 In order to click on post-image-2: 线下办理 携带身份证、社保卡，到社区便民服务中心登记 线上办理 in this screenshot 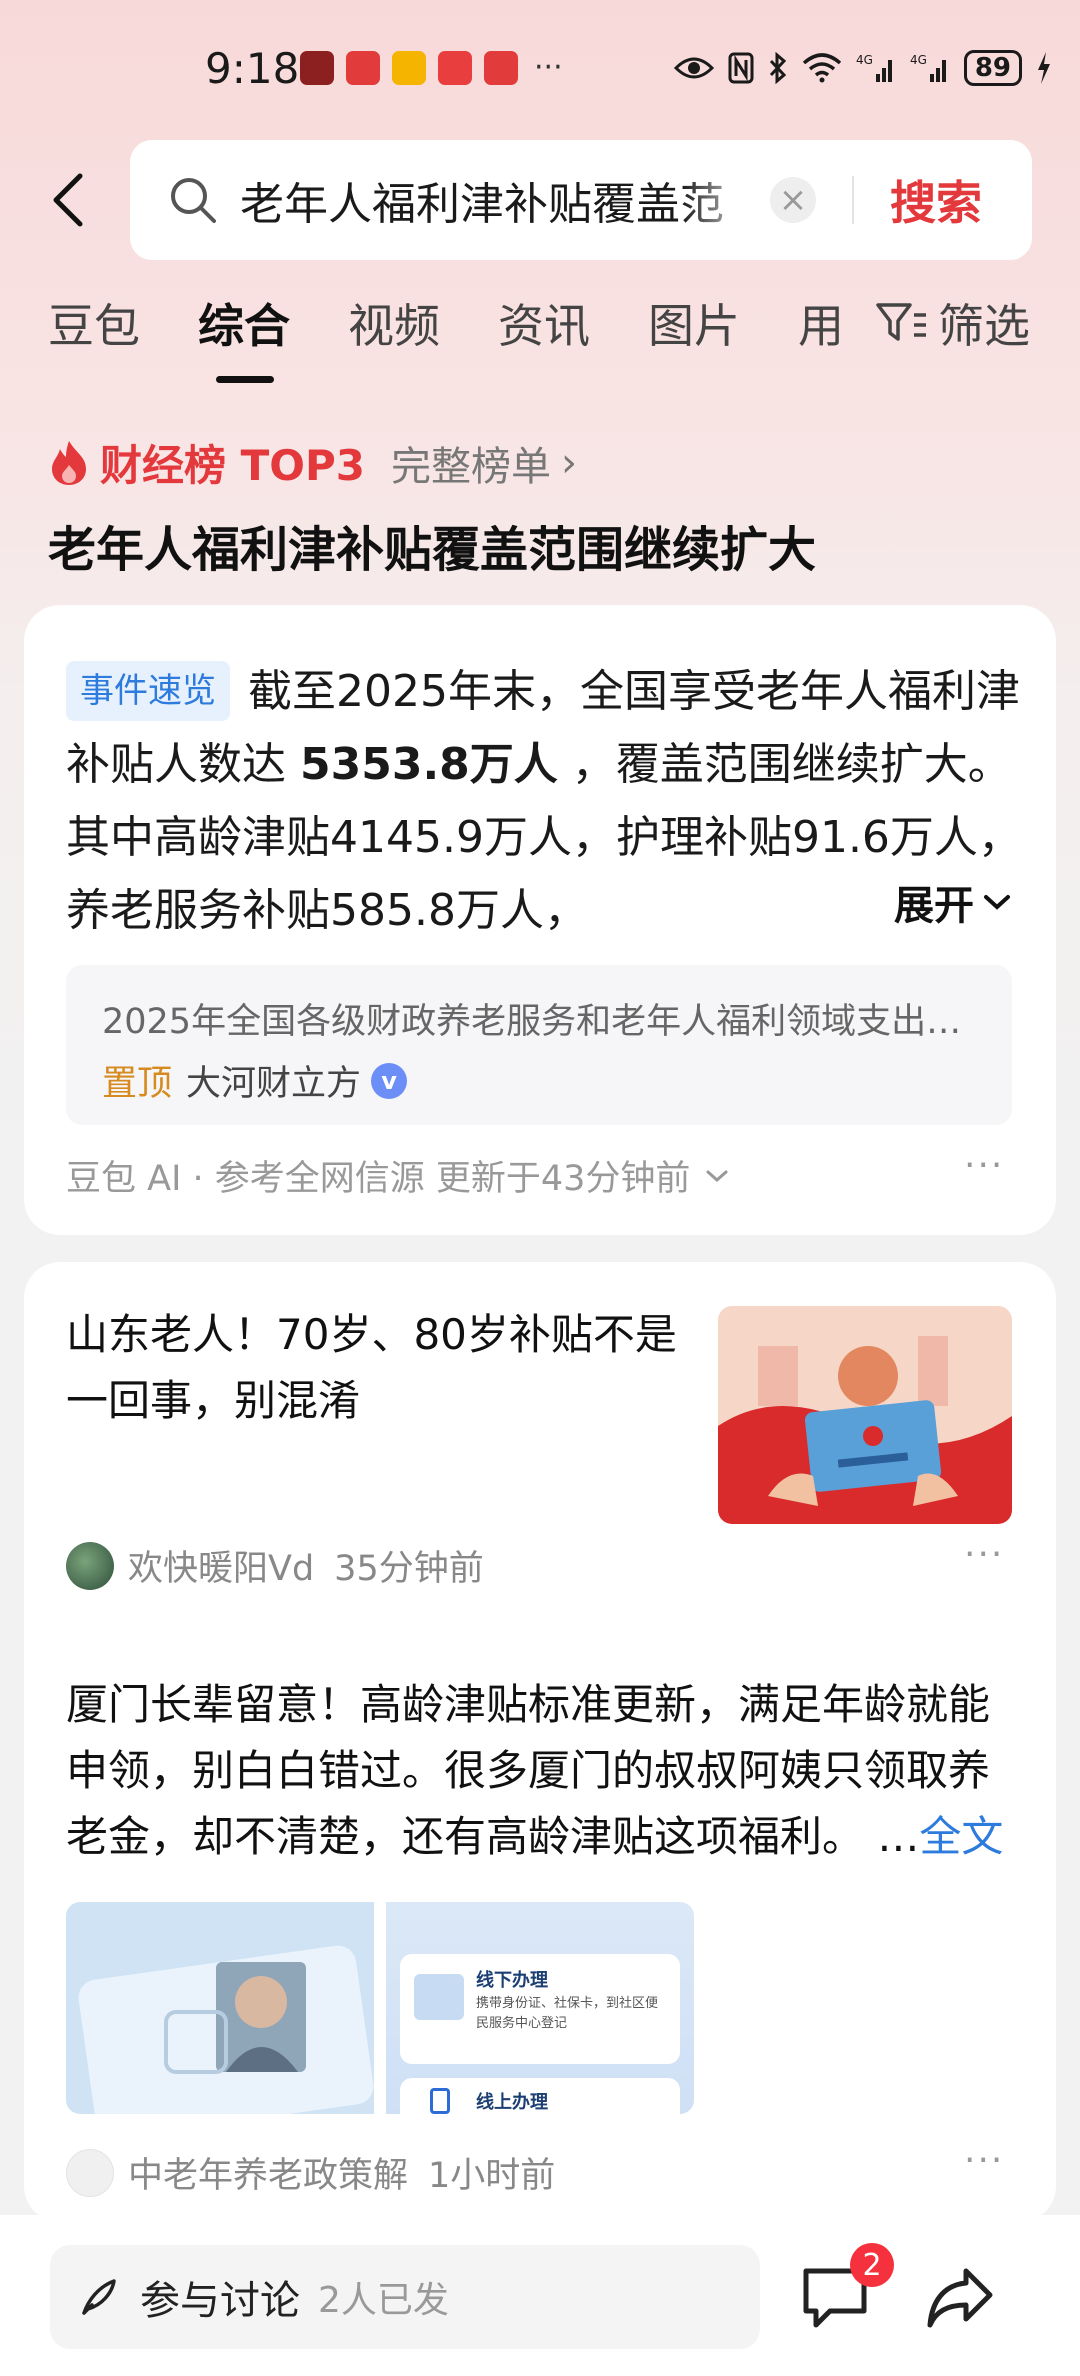, I will do `click(540, 2008)`.